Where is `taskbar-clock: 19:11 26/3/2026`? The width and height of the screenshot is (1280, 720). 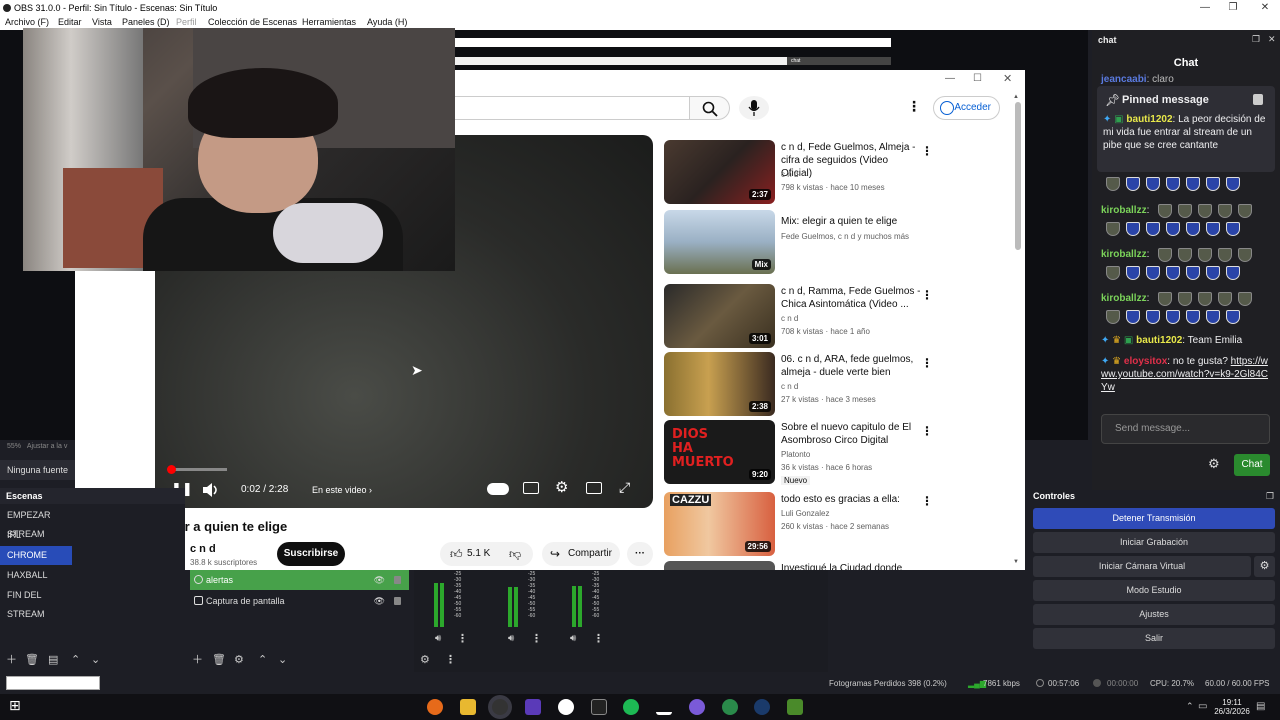
taskbar-clock: 19:11 26/3/2026 is located at coordinates (1232, 707).